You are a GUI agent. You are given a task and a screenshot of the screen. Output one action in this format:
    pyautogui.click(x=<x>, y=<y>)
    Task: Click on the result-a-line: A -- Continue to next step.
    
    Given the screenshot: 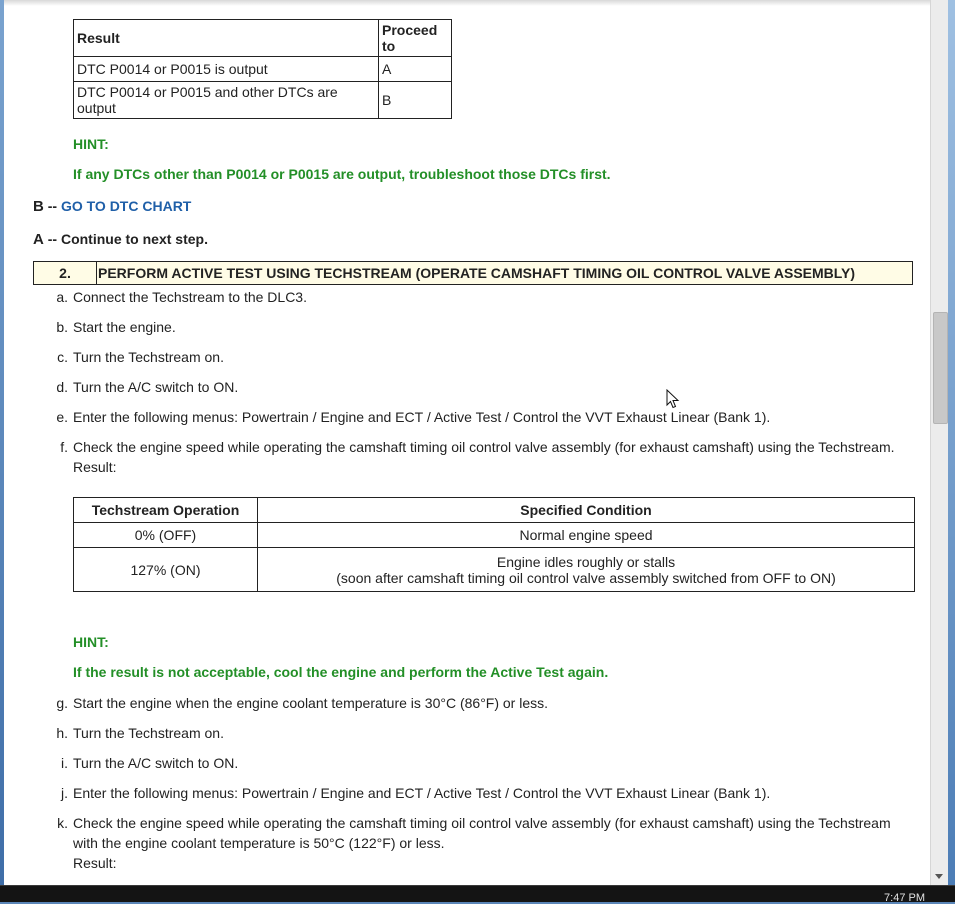 What is the action you would take?
    pyautogui.click(x=120, y=239)
    